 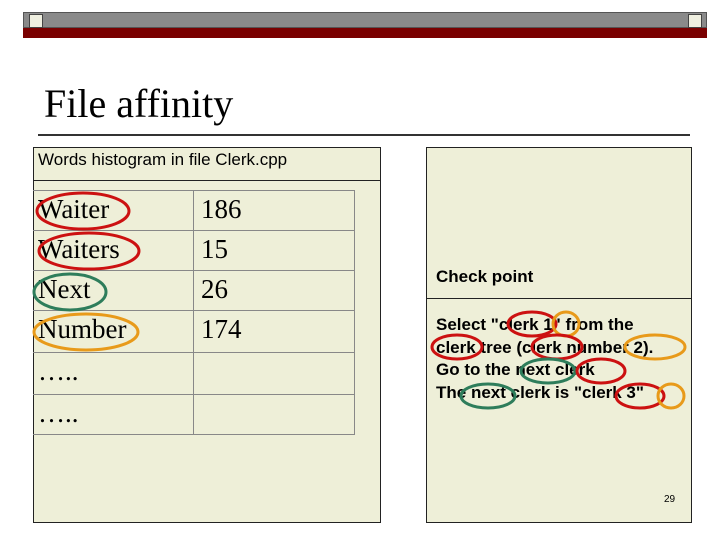 I want to click on page-number: 29, so click(x=670, y=499).